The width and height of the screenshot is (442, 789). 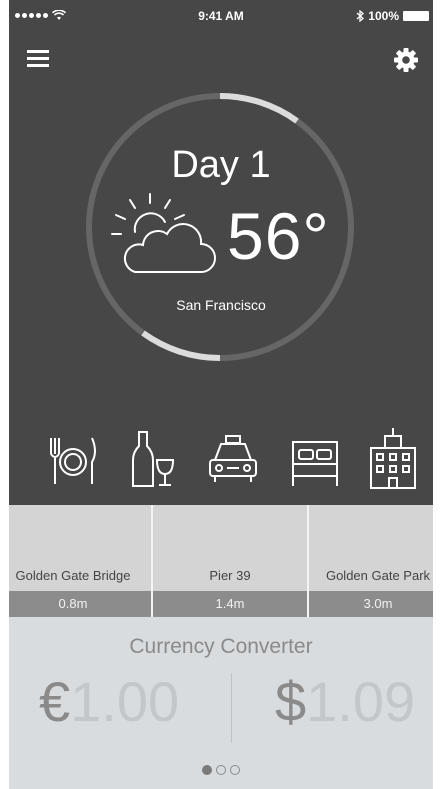 I want to click on place-distance: 0.8m, so click(x=80, y=604).